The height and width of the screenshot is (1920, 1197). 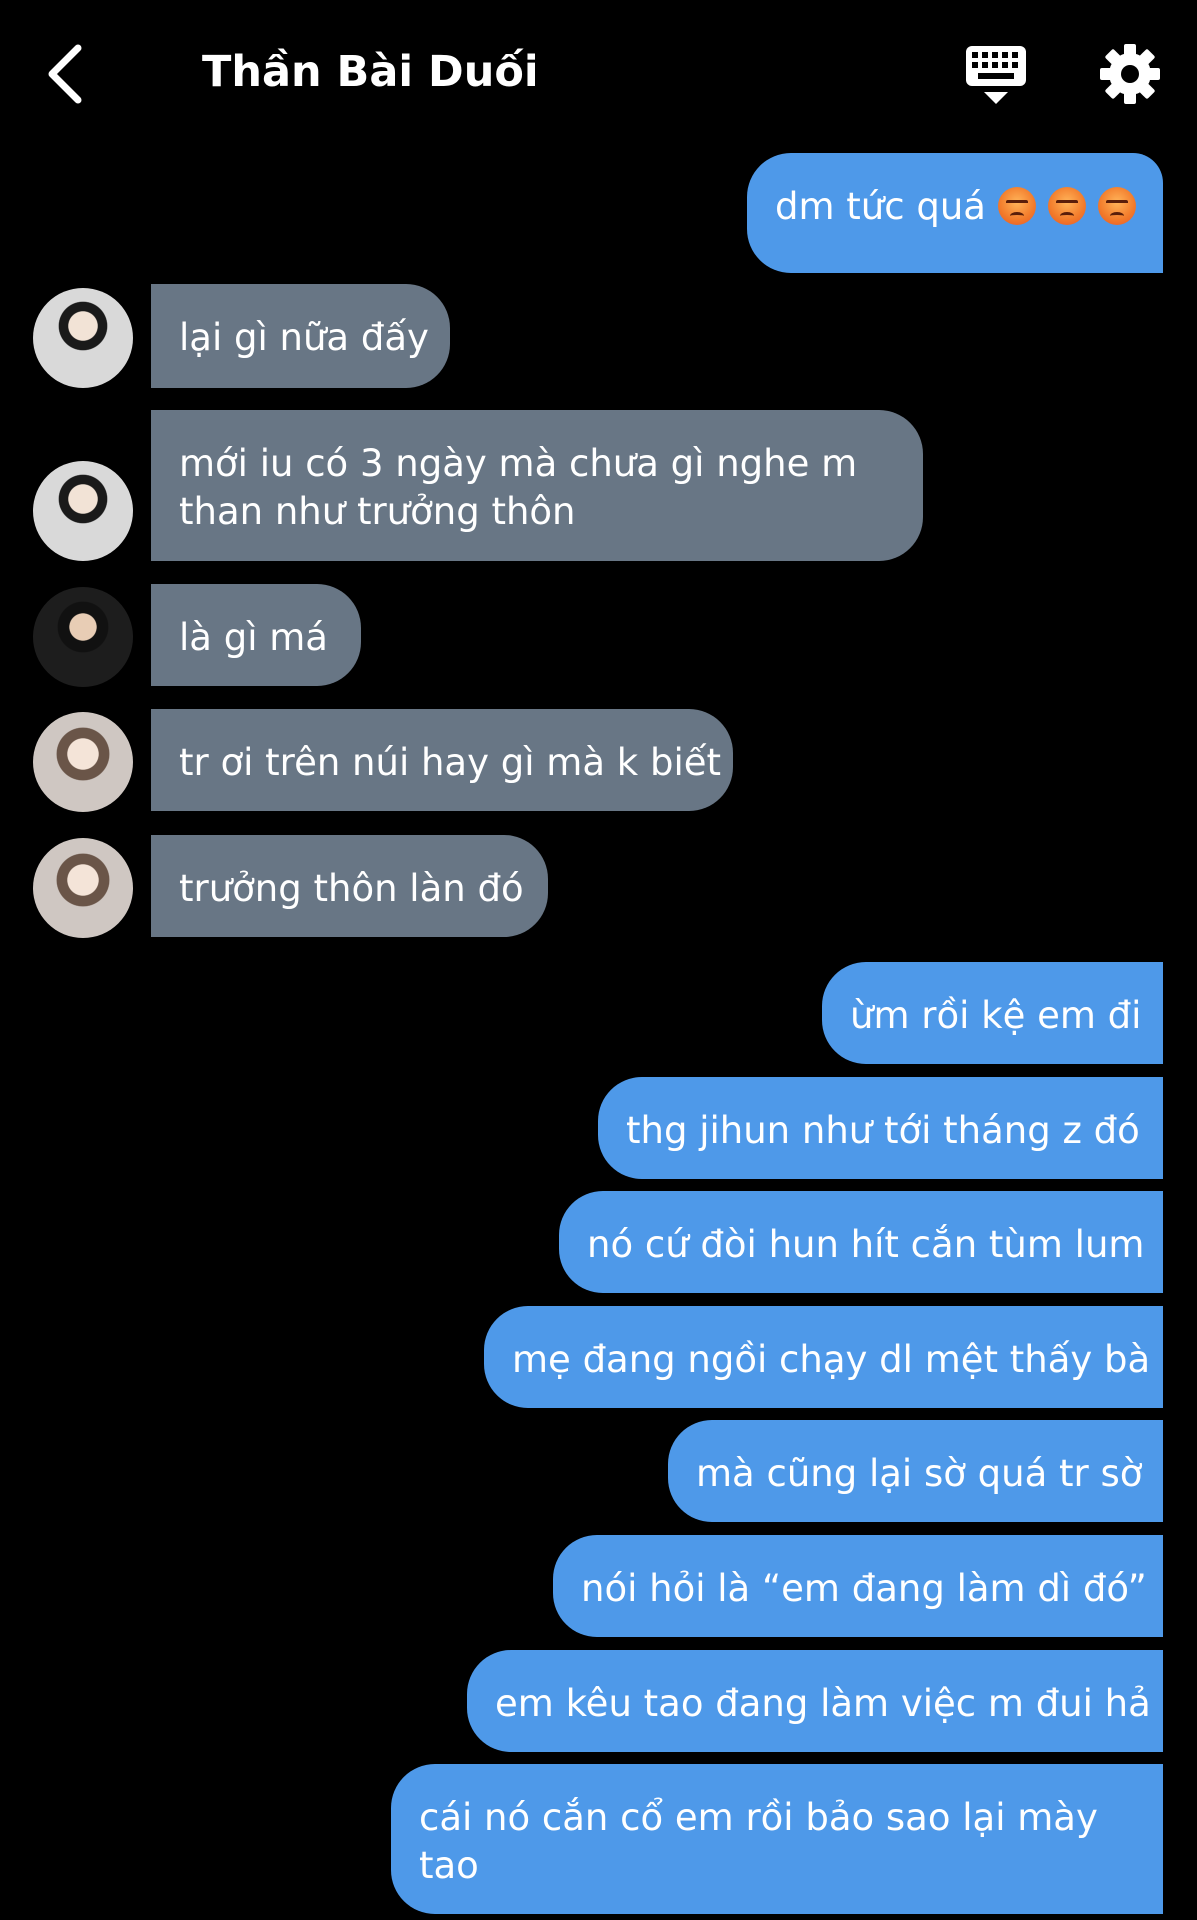 I want to click on message-bubble: nó cứ đòi hun hít cắn tùm lum, so click(x=861, y=1242).